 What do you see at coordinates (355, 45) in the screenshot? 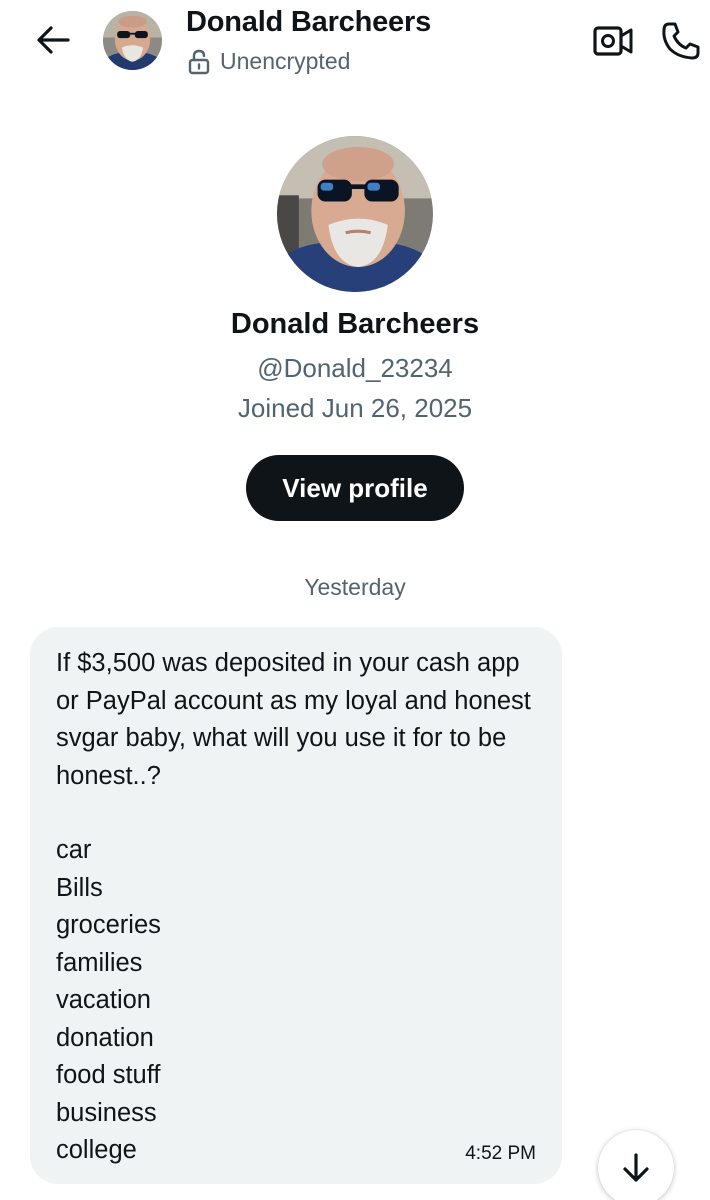
I see `conversation-header: Donald Barcheers Unencrypted` at bounding box center [355, 45].